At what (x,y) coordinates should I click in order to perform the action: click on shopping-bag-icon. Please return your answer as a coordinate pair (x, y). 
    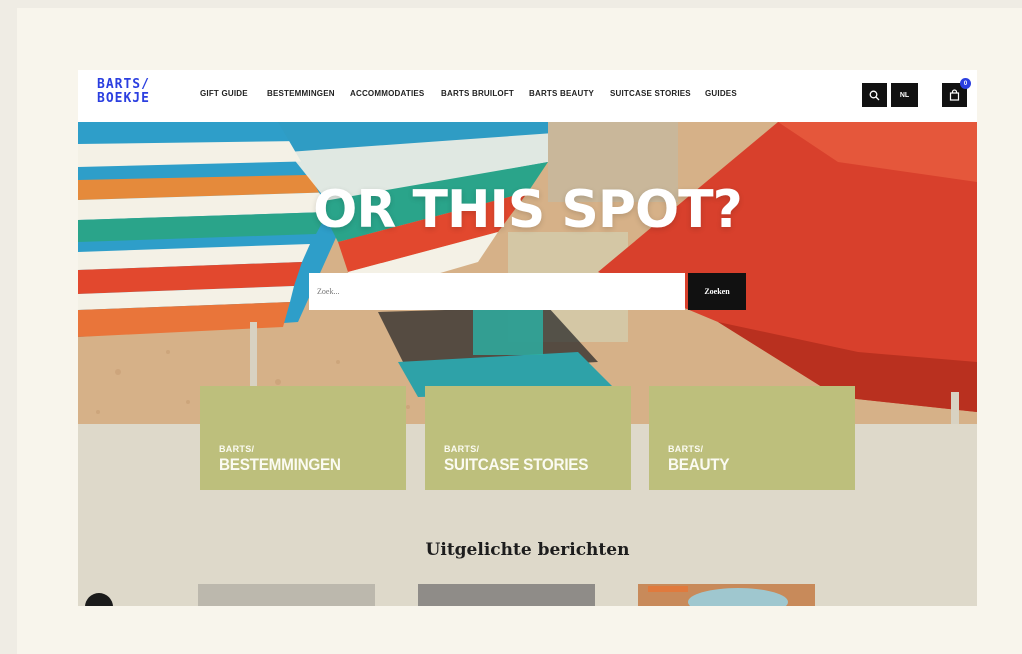
    Looking at the image, I should click on (954, 95).